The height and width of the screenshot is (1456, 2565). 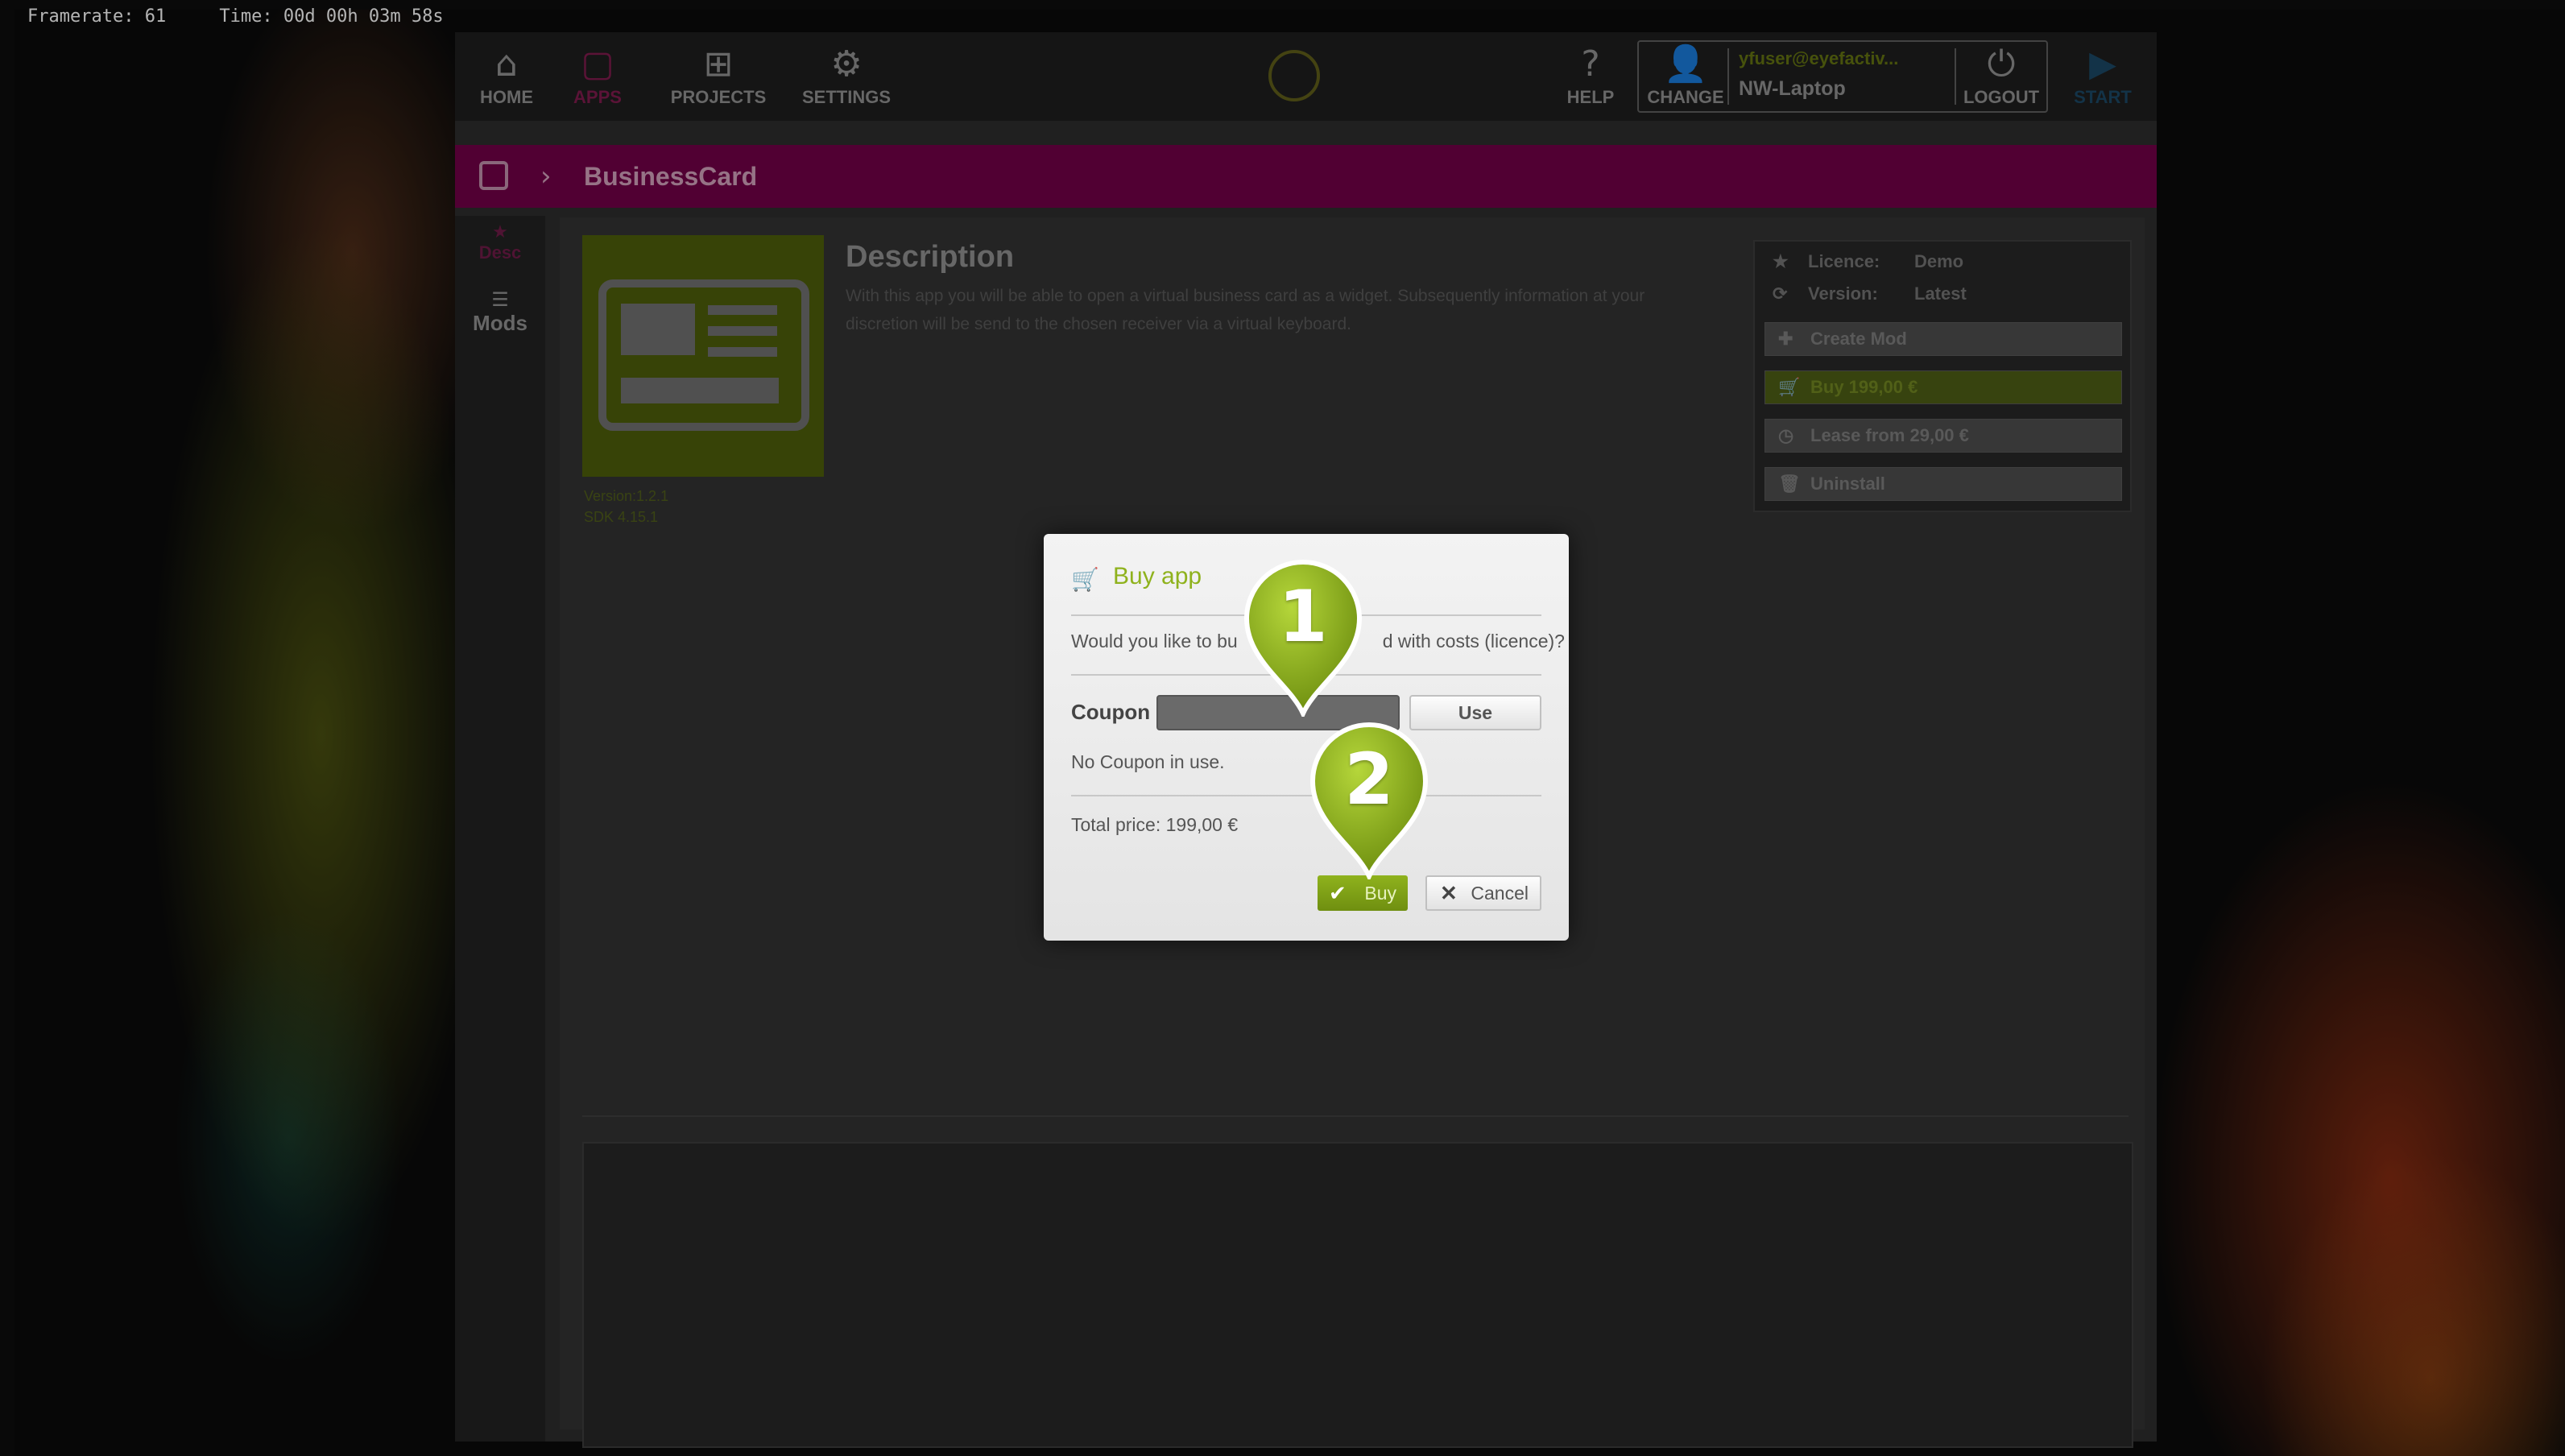 What do you see at coordinates (1157, 576) in the screenshot?
I see `dialog-title: Buy app` at bounding box center [1157, 576].